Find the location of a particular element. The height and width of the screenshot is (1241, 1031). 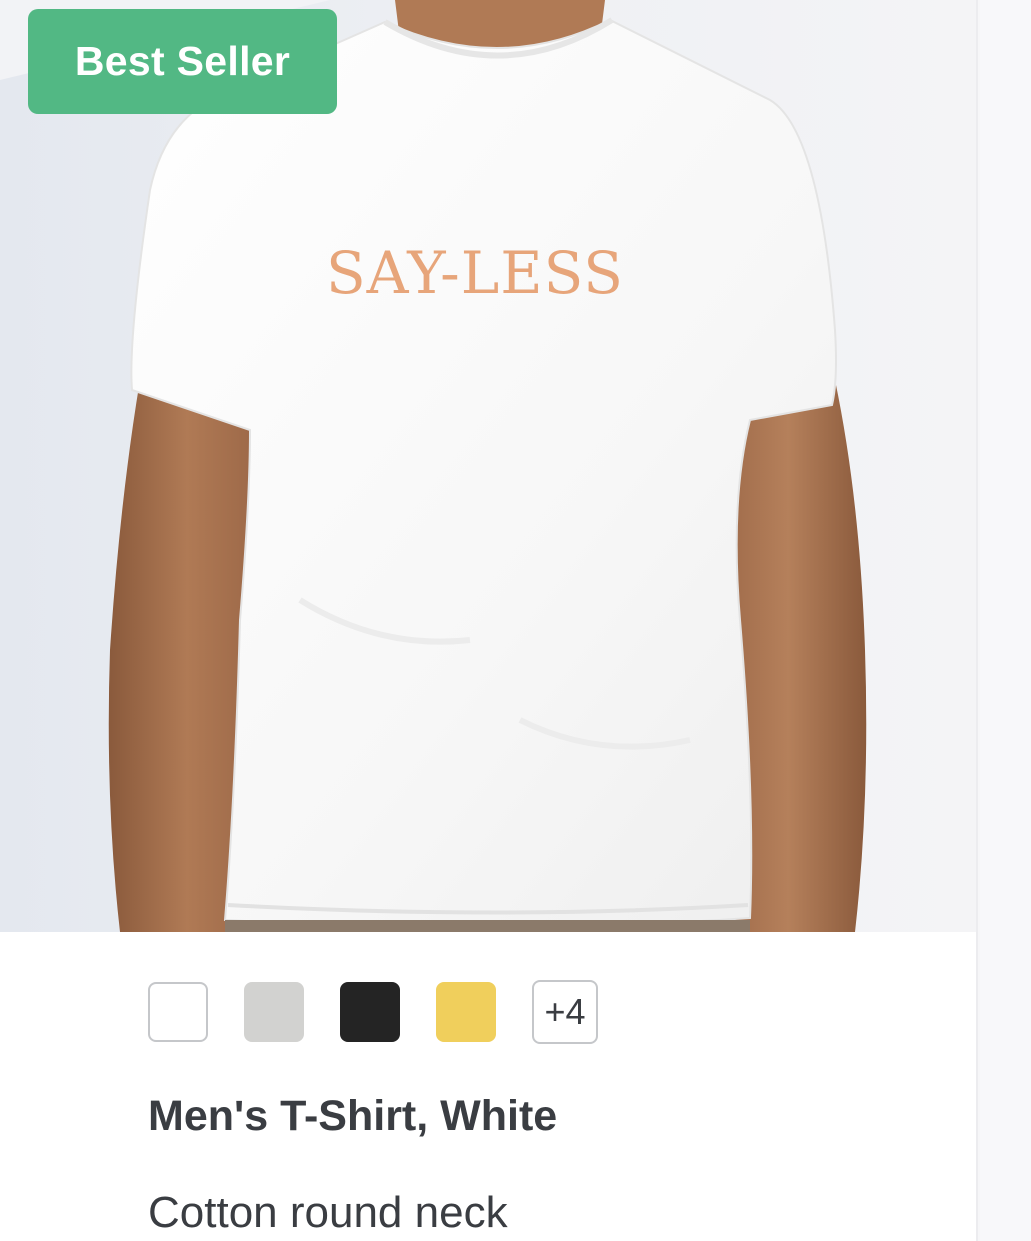

product-title: Men's T-Shirt, White is located at coordinates (352, 1116).